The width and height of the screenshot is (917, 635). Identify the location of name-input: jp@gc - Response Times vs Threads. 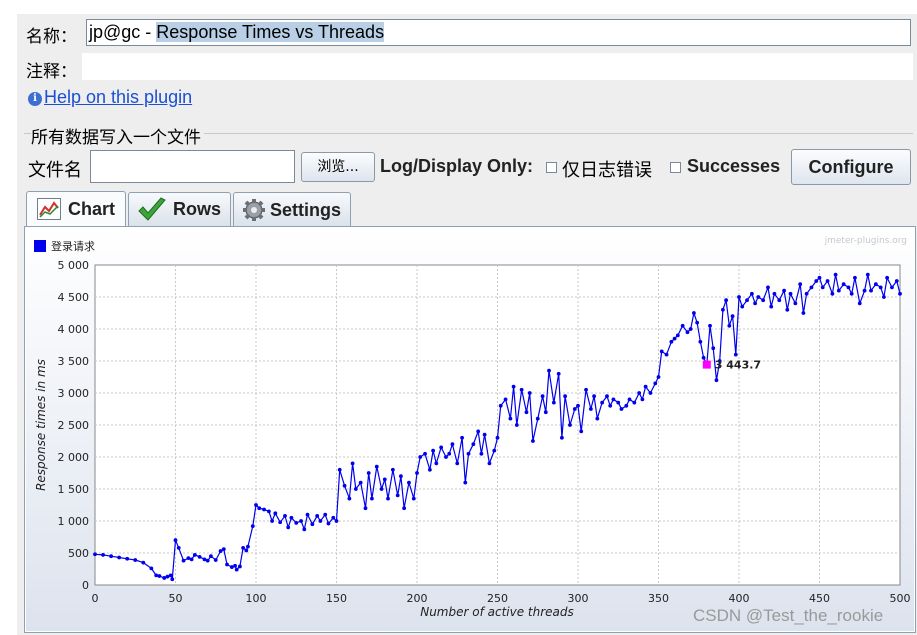
(498, 32).